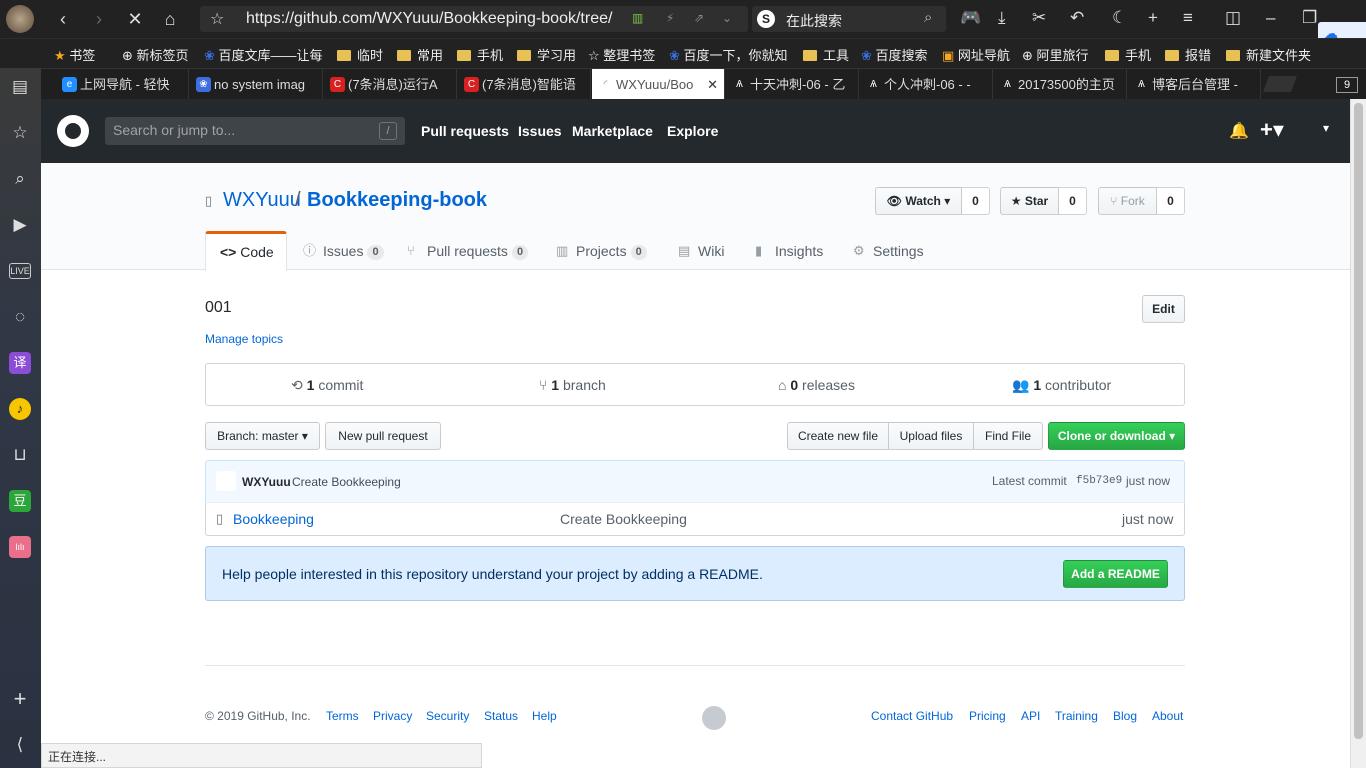 This screenshot has height=768, width=1366. I want to click on file-name-link: Bookkeeping, so click(273, 519).